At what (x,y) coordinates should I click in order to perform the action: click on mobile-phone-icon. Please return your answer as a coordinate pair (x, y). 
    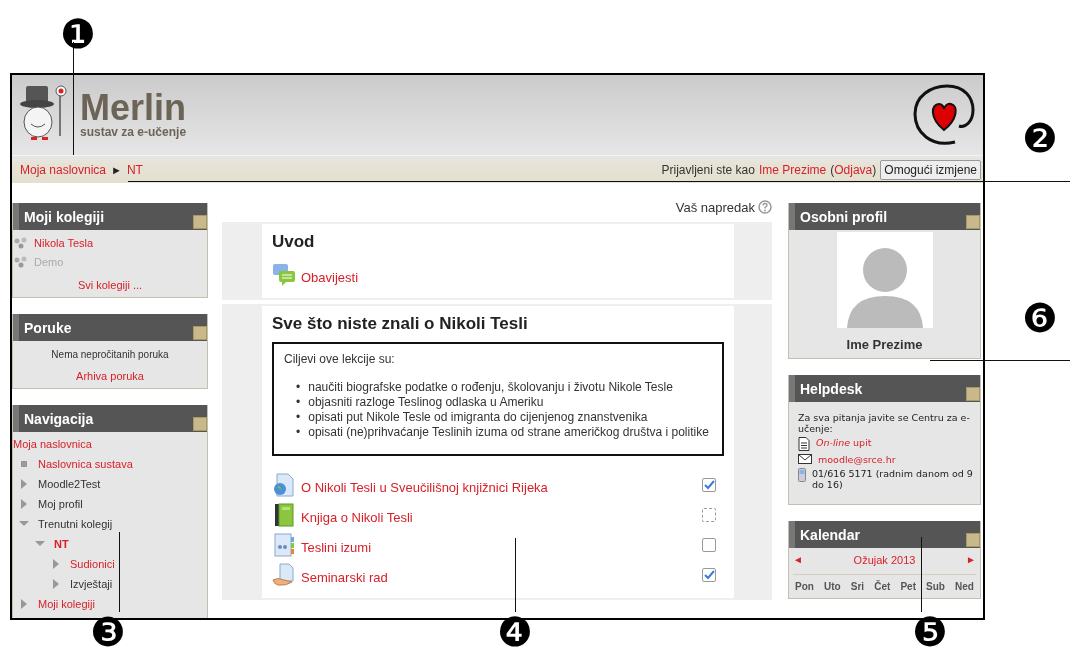
    Looking at the image, I should click on (802, 475).